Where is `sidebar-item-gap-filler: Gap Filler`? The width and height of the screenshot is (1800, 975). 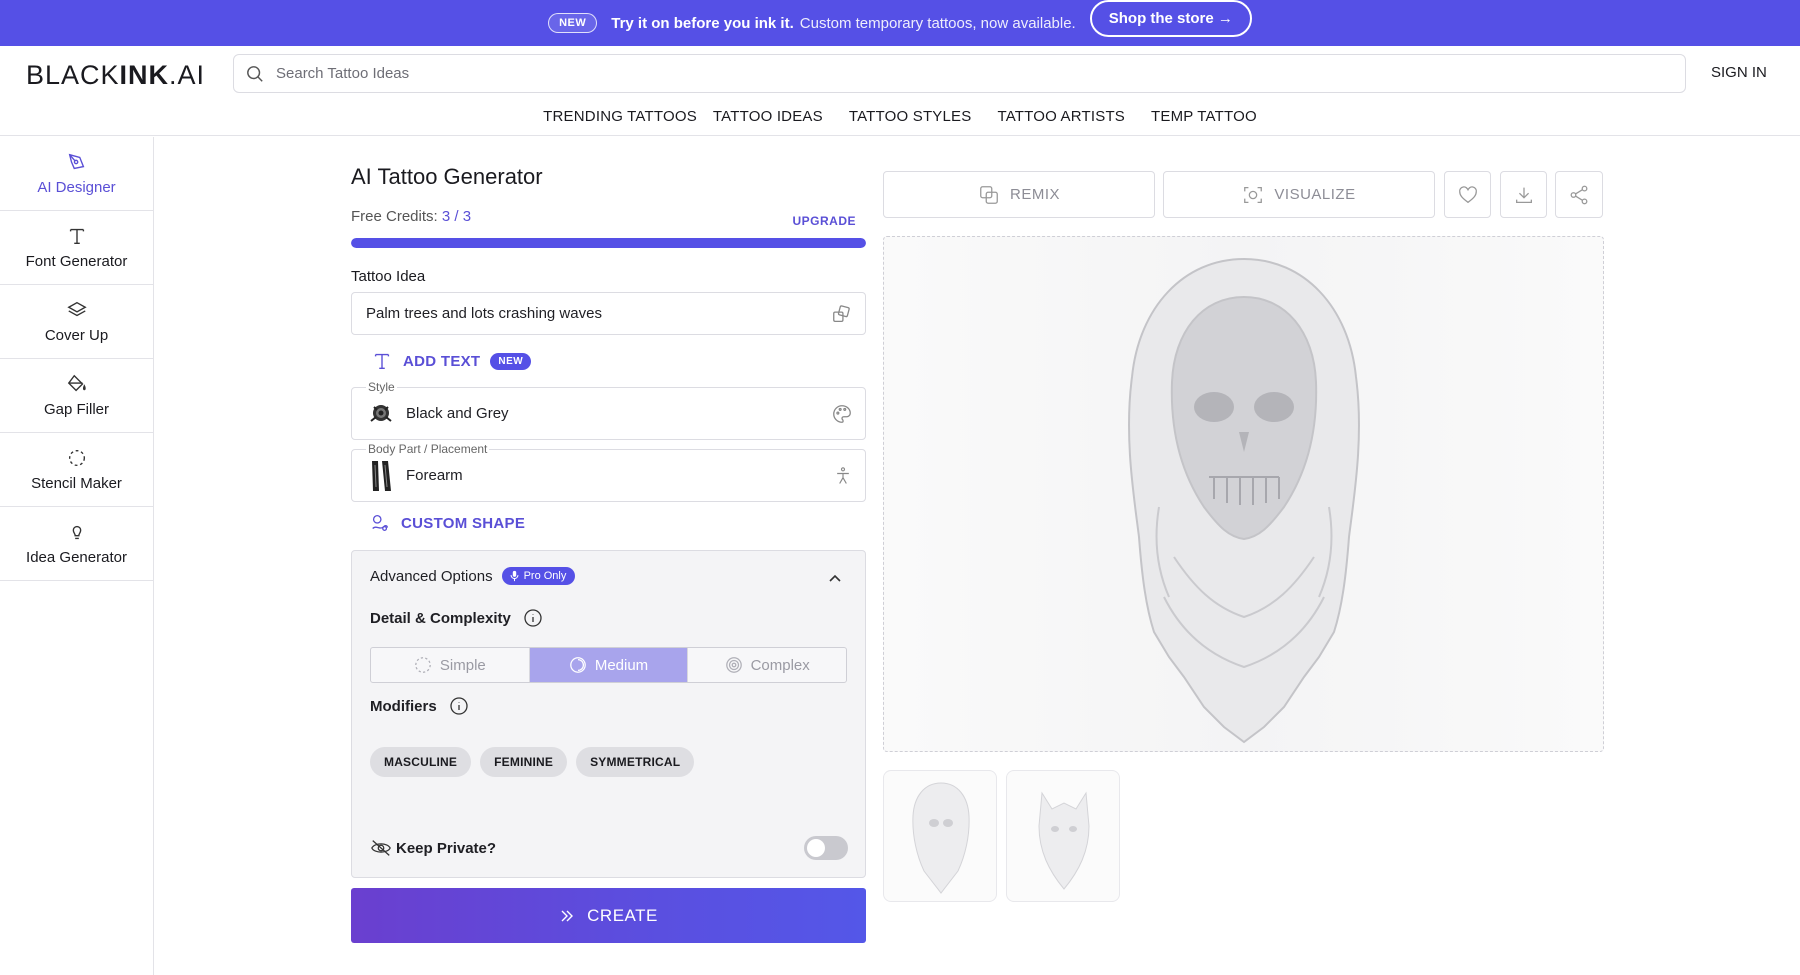 sidebar-item-gap-filler: Gap Filler is located at coordinates (76, 396).